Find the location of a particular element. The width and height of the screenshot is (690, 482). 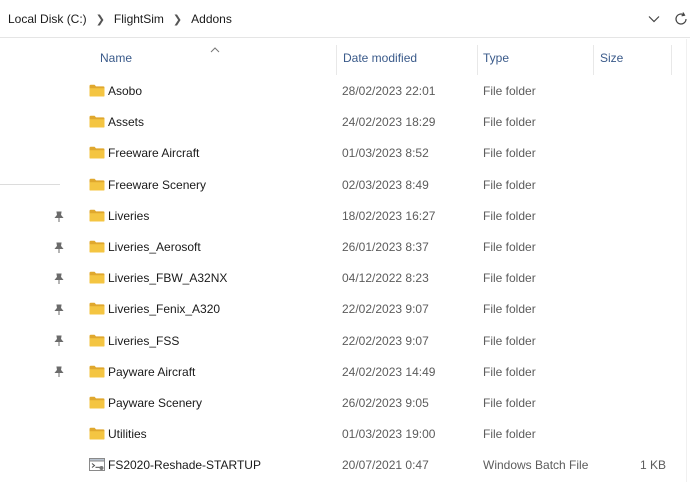

item-name: Liveries is located at coordinates (129, 215).